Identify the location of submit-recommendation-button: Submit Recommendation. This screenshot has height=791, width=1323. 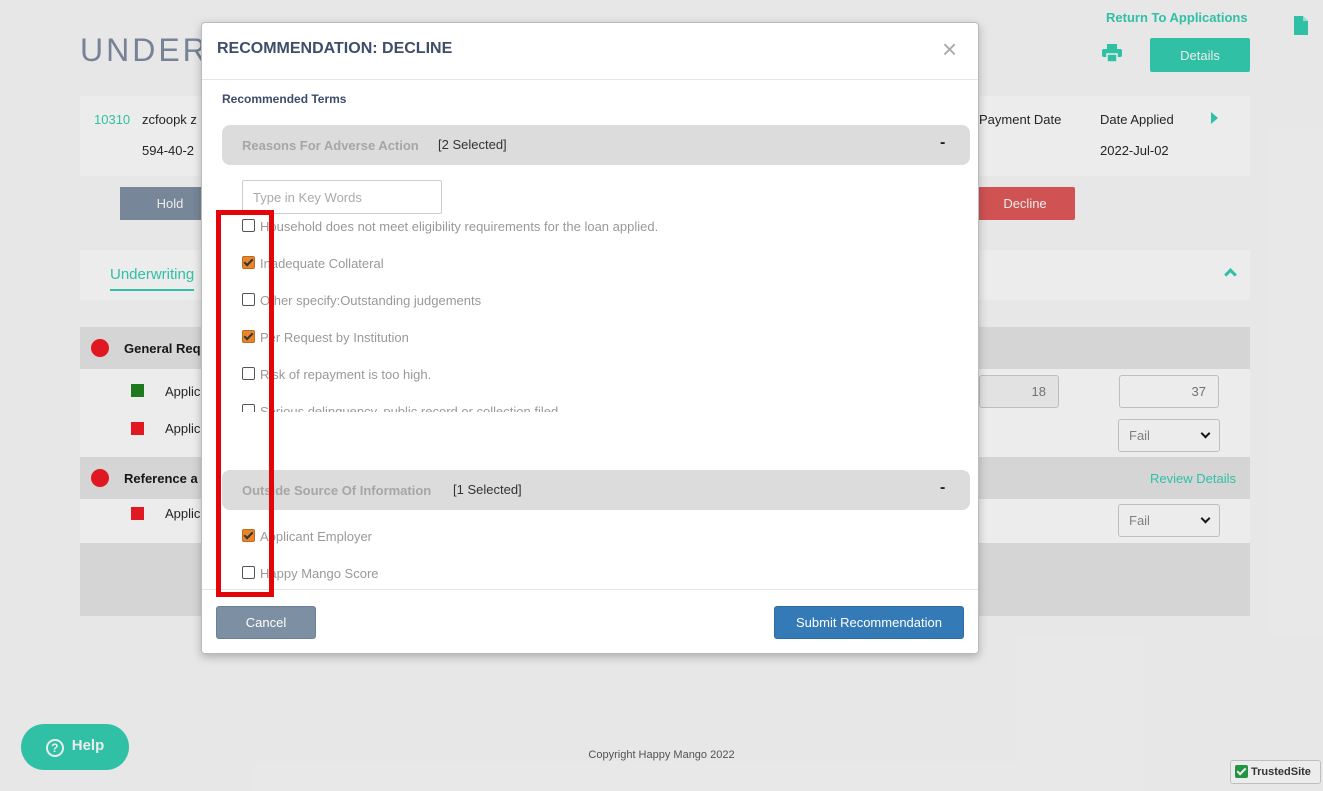
(869, 622).